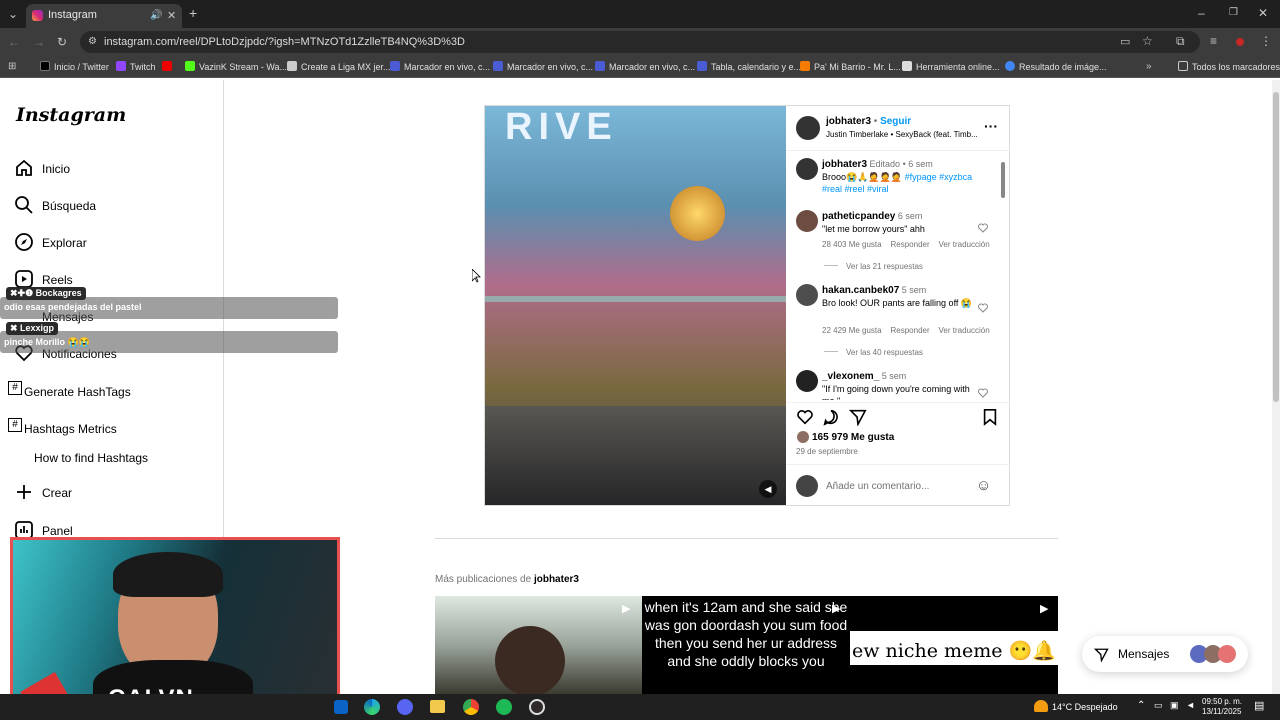 The image size is (1280, 720). Describe the element at coordinates (12, 67) in the screenshot. I see `apps-icon: ⊞` at that location.